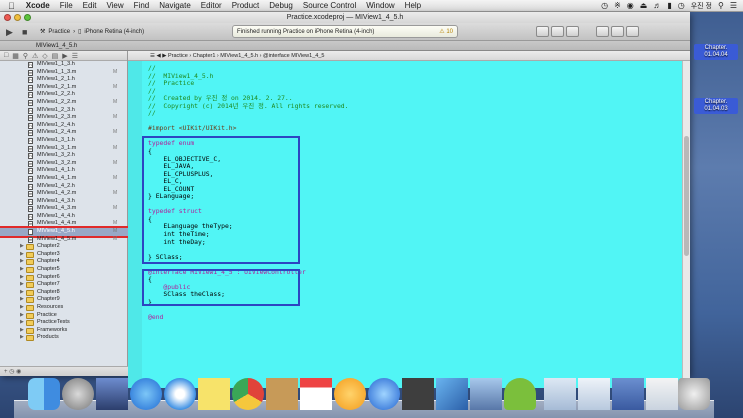 This screenshot has width=743, height=418. I want to click on file-row: h MIView1_2_3.h, so click(64, 111).